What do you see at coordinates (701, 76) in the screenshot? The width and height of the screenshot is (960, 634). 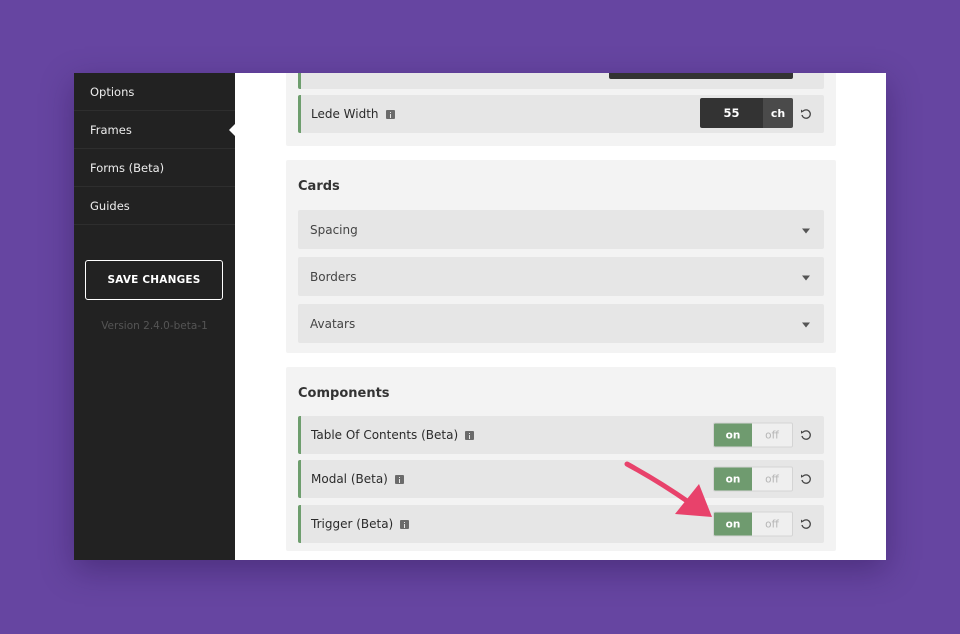 I see `cut-off-input` at bounding box center [701, 76].